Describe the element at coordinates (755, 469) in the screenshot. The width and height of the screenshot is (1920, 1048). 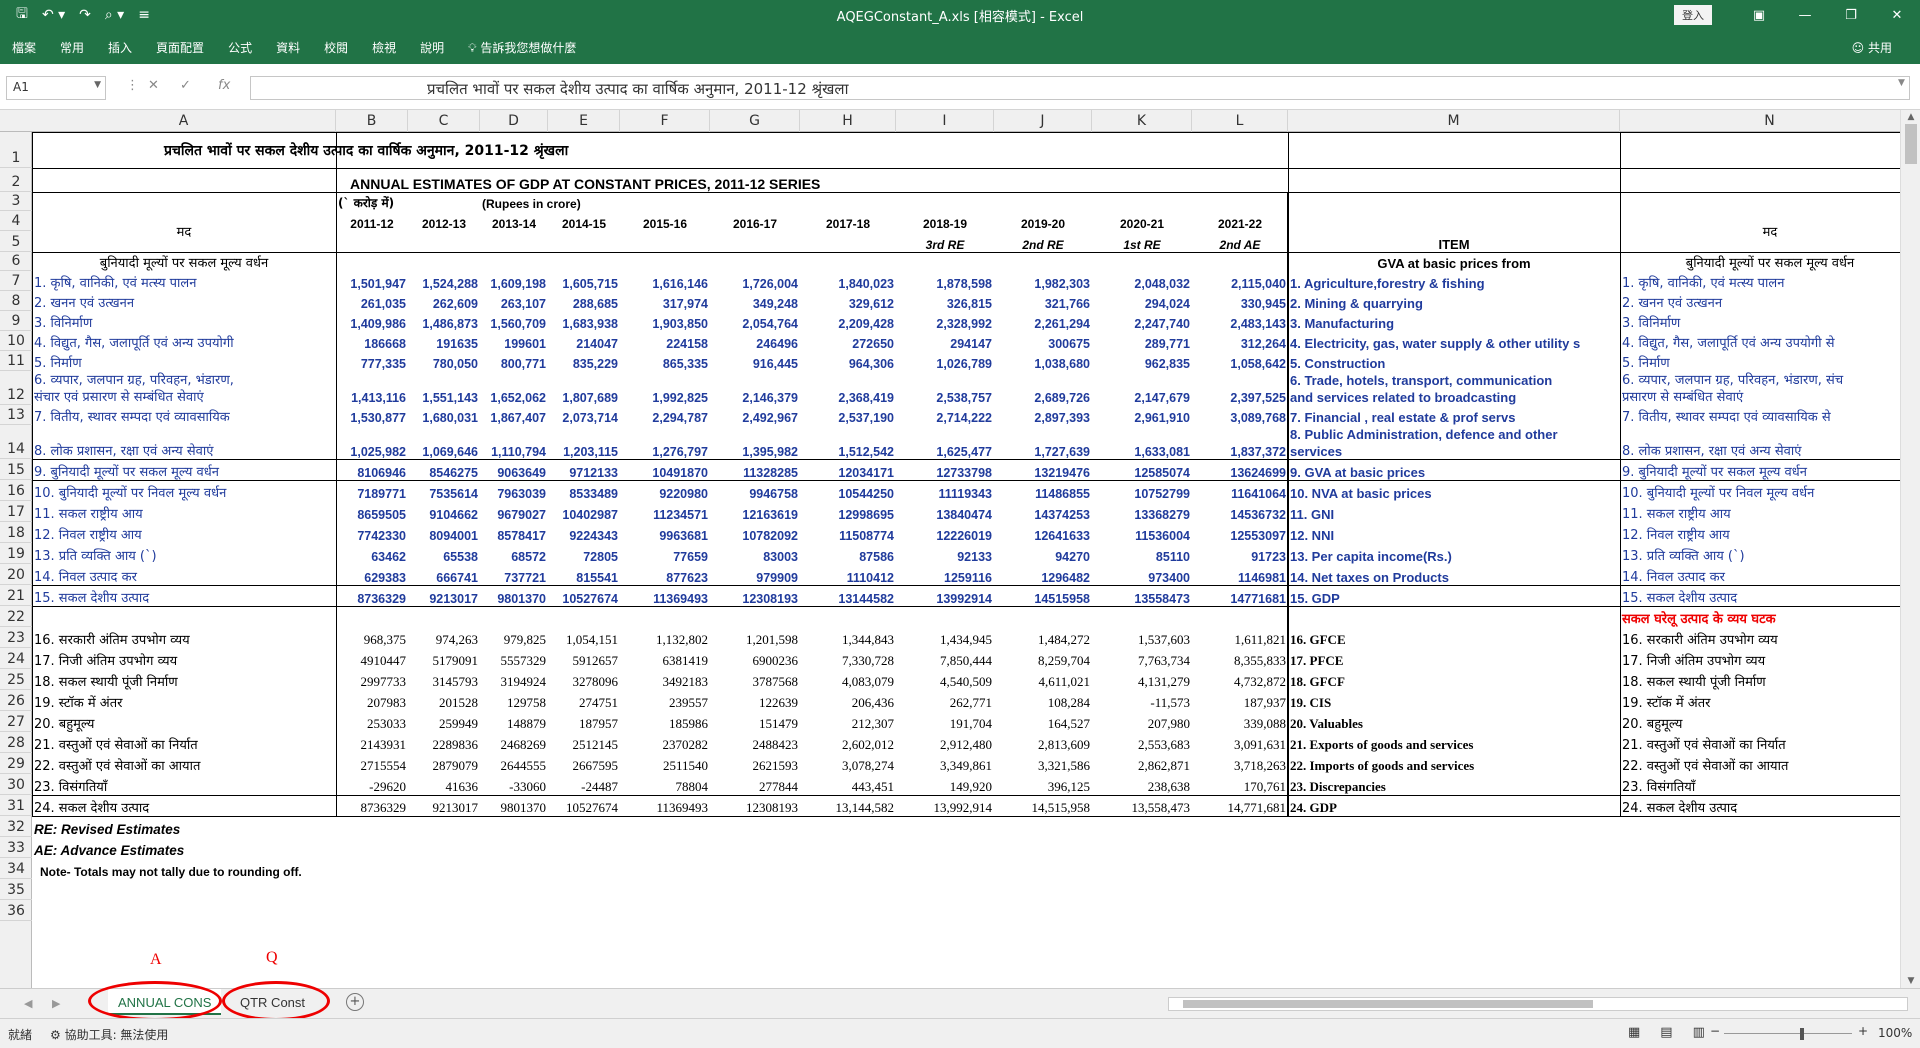
I see `value-cell: 11328285` at that location.